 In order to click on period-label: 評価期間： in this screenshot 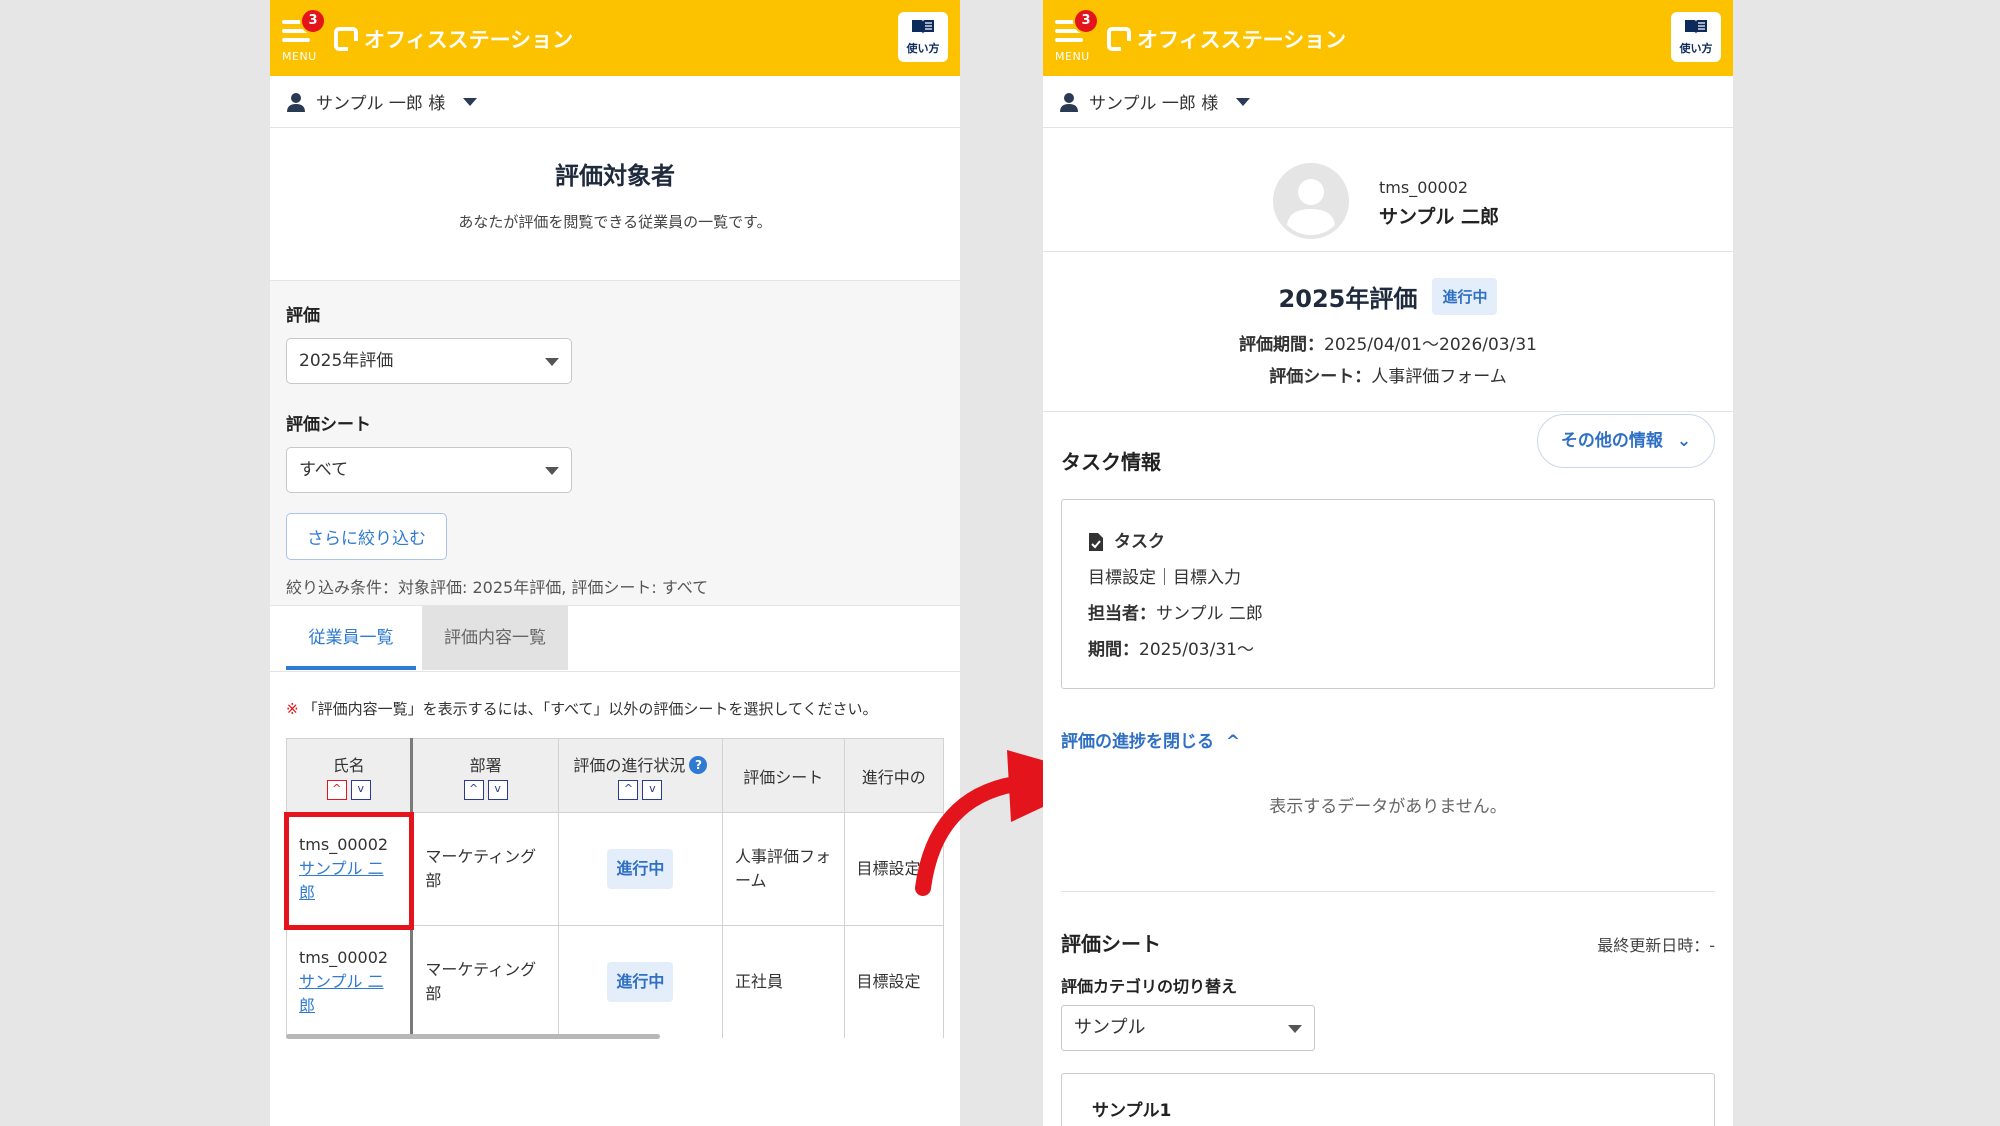, I will do `click(1282, 345)`.